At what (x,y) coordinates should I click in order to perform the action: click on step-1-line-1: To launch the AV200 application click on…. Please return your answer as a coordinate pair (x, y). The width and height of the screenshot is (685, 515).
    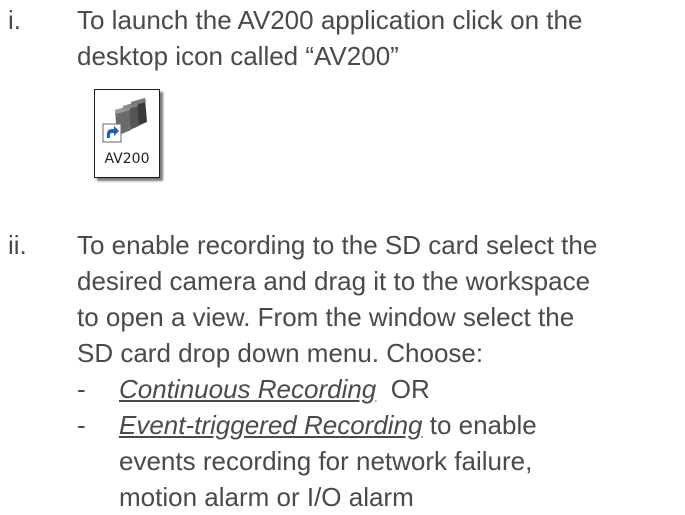
    Looking at the image, I should click on (330, 20).